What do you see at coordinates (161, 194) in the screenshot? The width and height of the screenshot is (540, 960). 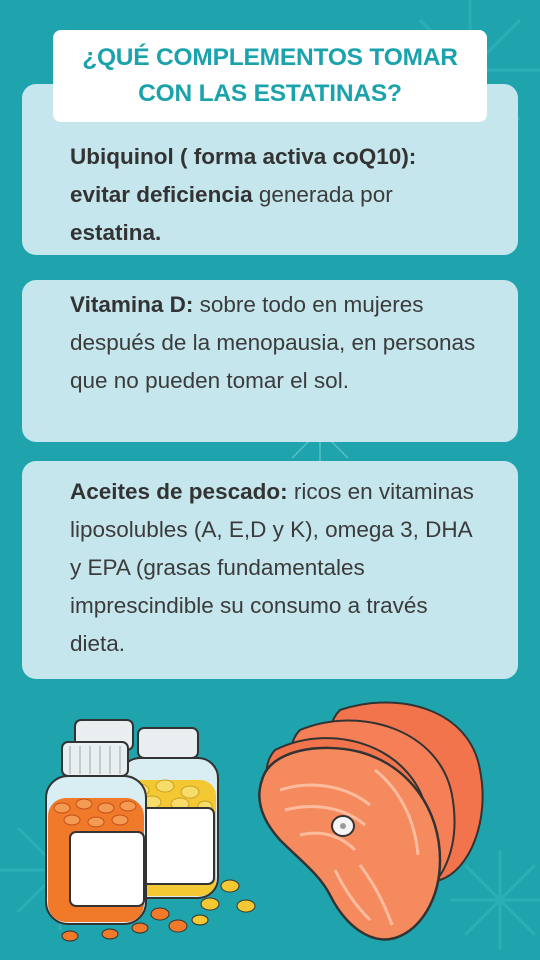 I see `card-1-bold-2: evitar deficiencia` at bounding box center [161, 194].